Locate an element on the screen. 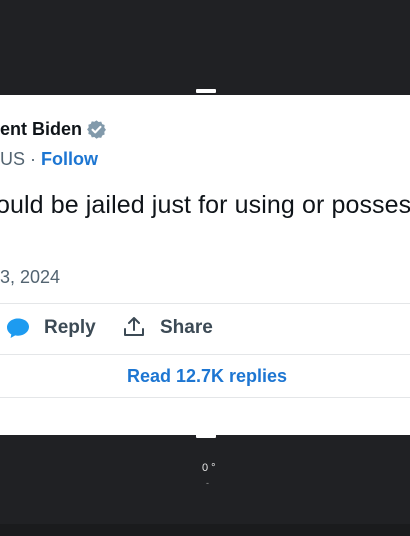 The image size is (410, 536). follow-link: Follow is located at coordinates (69, 159).